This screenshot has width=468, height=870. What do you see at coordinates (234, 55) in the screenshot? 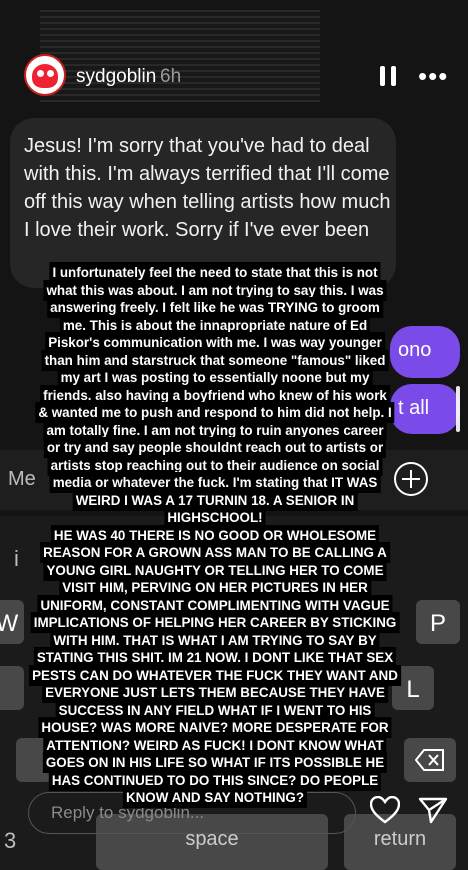
I see `story-header: sydgoblin 6h •••` at bounding box center [234, 55].